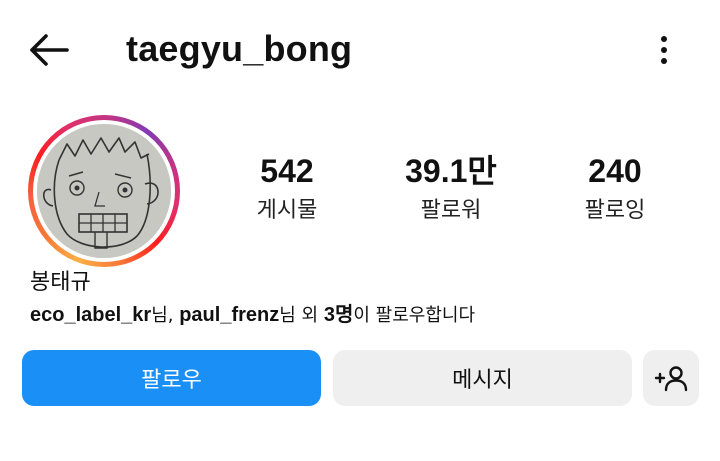 The width and height of the screenshot is (720, 461). I want to click on more-options-button, so click(664, 50).